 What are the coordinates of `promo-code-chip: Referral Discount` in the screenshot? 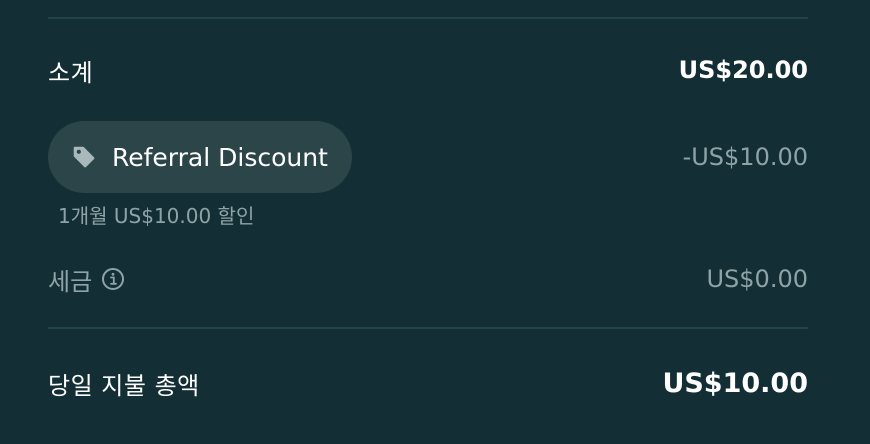 It's located at (200, 157).